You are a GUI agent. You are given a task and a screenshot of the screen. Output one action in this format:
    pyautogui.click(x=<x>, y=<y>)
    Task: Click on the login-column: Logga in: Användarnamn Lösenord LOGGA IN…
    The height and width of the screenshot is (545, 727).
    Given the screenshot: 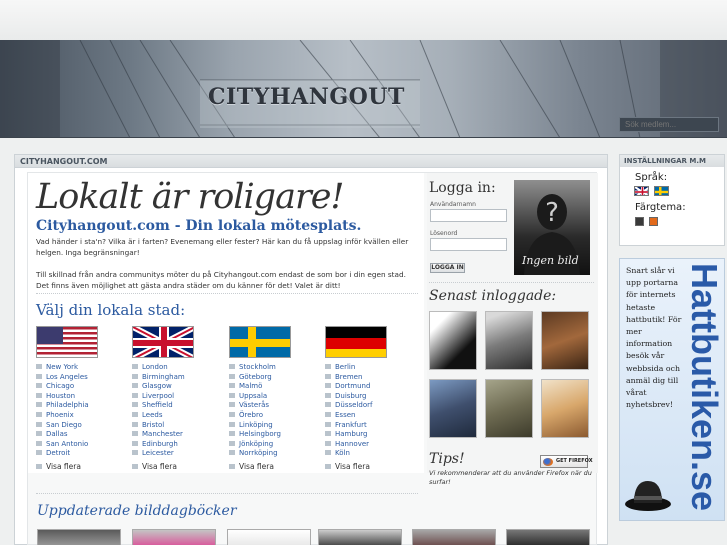 What is the action you would take?
    pyautogui.click(x=512, y=329)
    